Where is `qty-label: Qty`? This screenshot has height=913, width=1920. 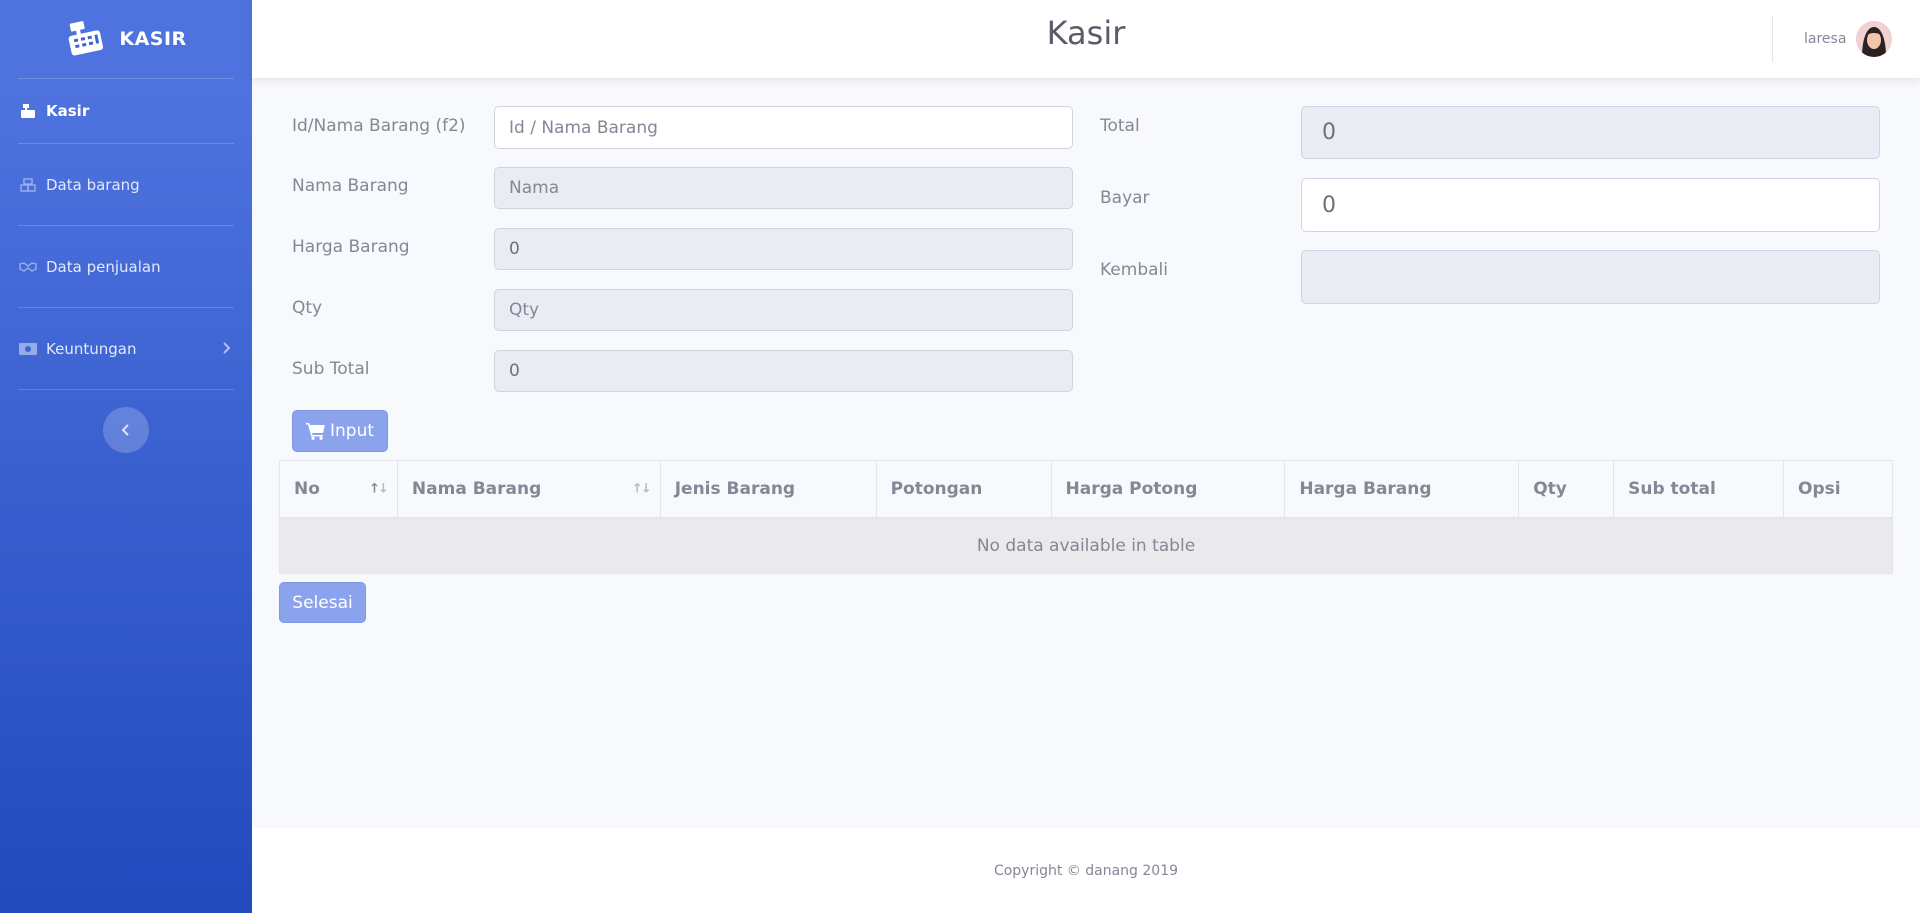 qty-label: Qty is located at coordinates (307, 308).